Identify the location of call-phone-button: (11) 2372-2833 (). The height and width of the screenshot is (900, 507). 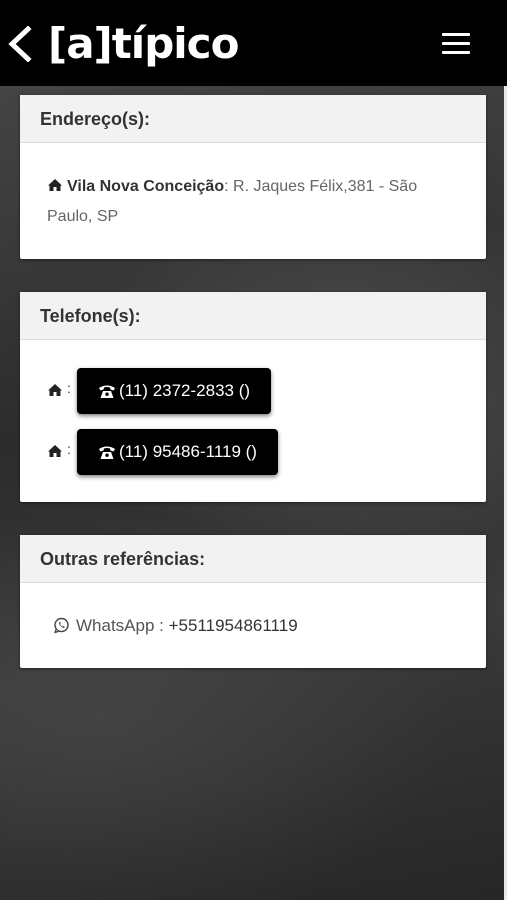
(174, 391).